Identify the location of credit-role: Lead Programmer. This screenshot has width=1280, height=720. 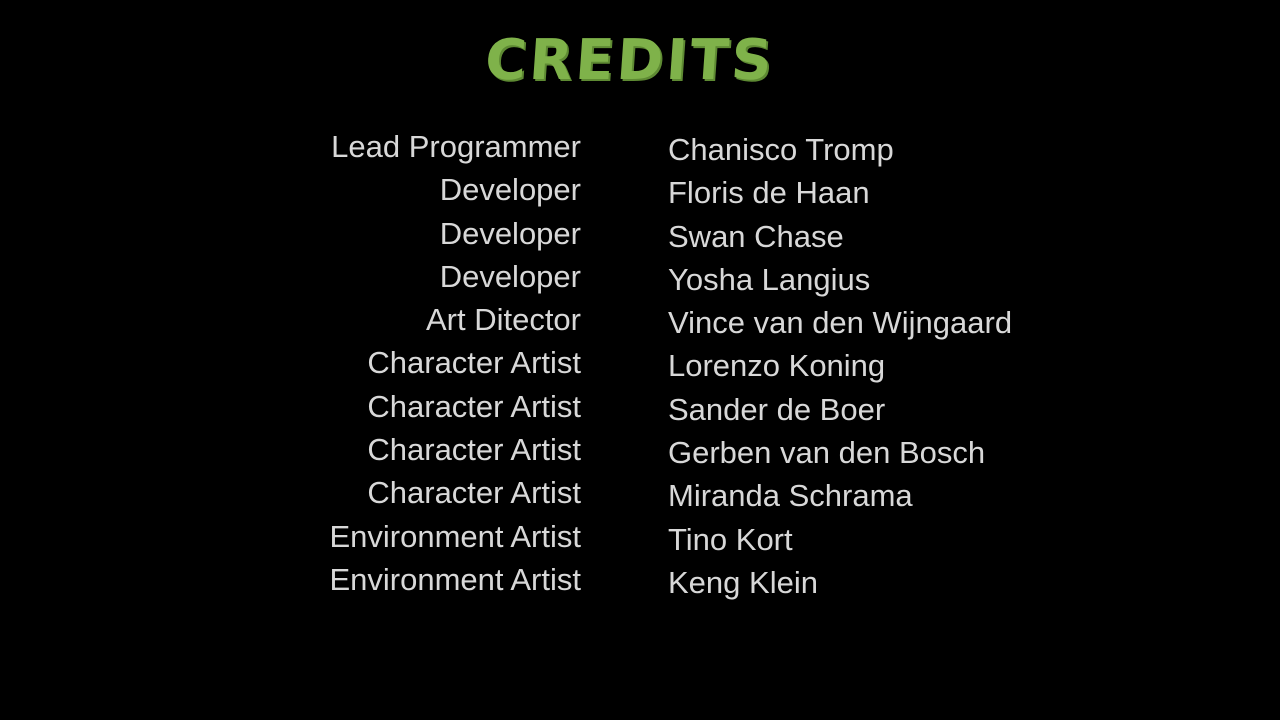
(456, 146).